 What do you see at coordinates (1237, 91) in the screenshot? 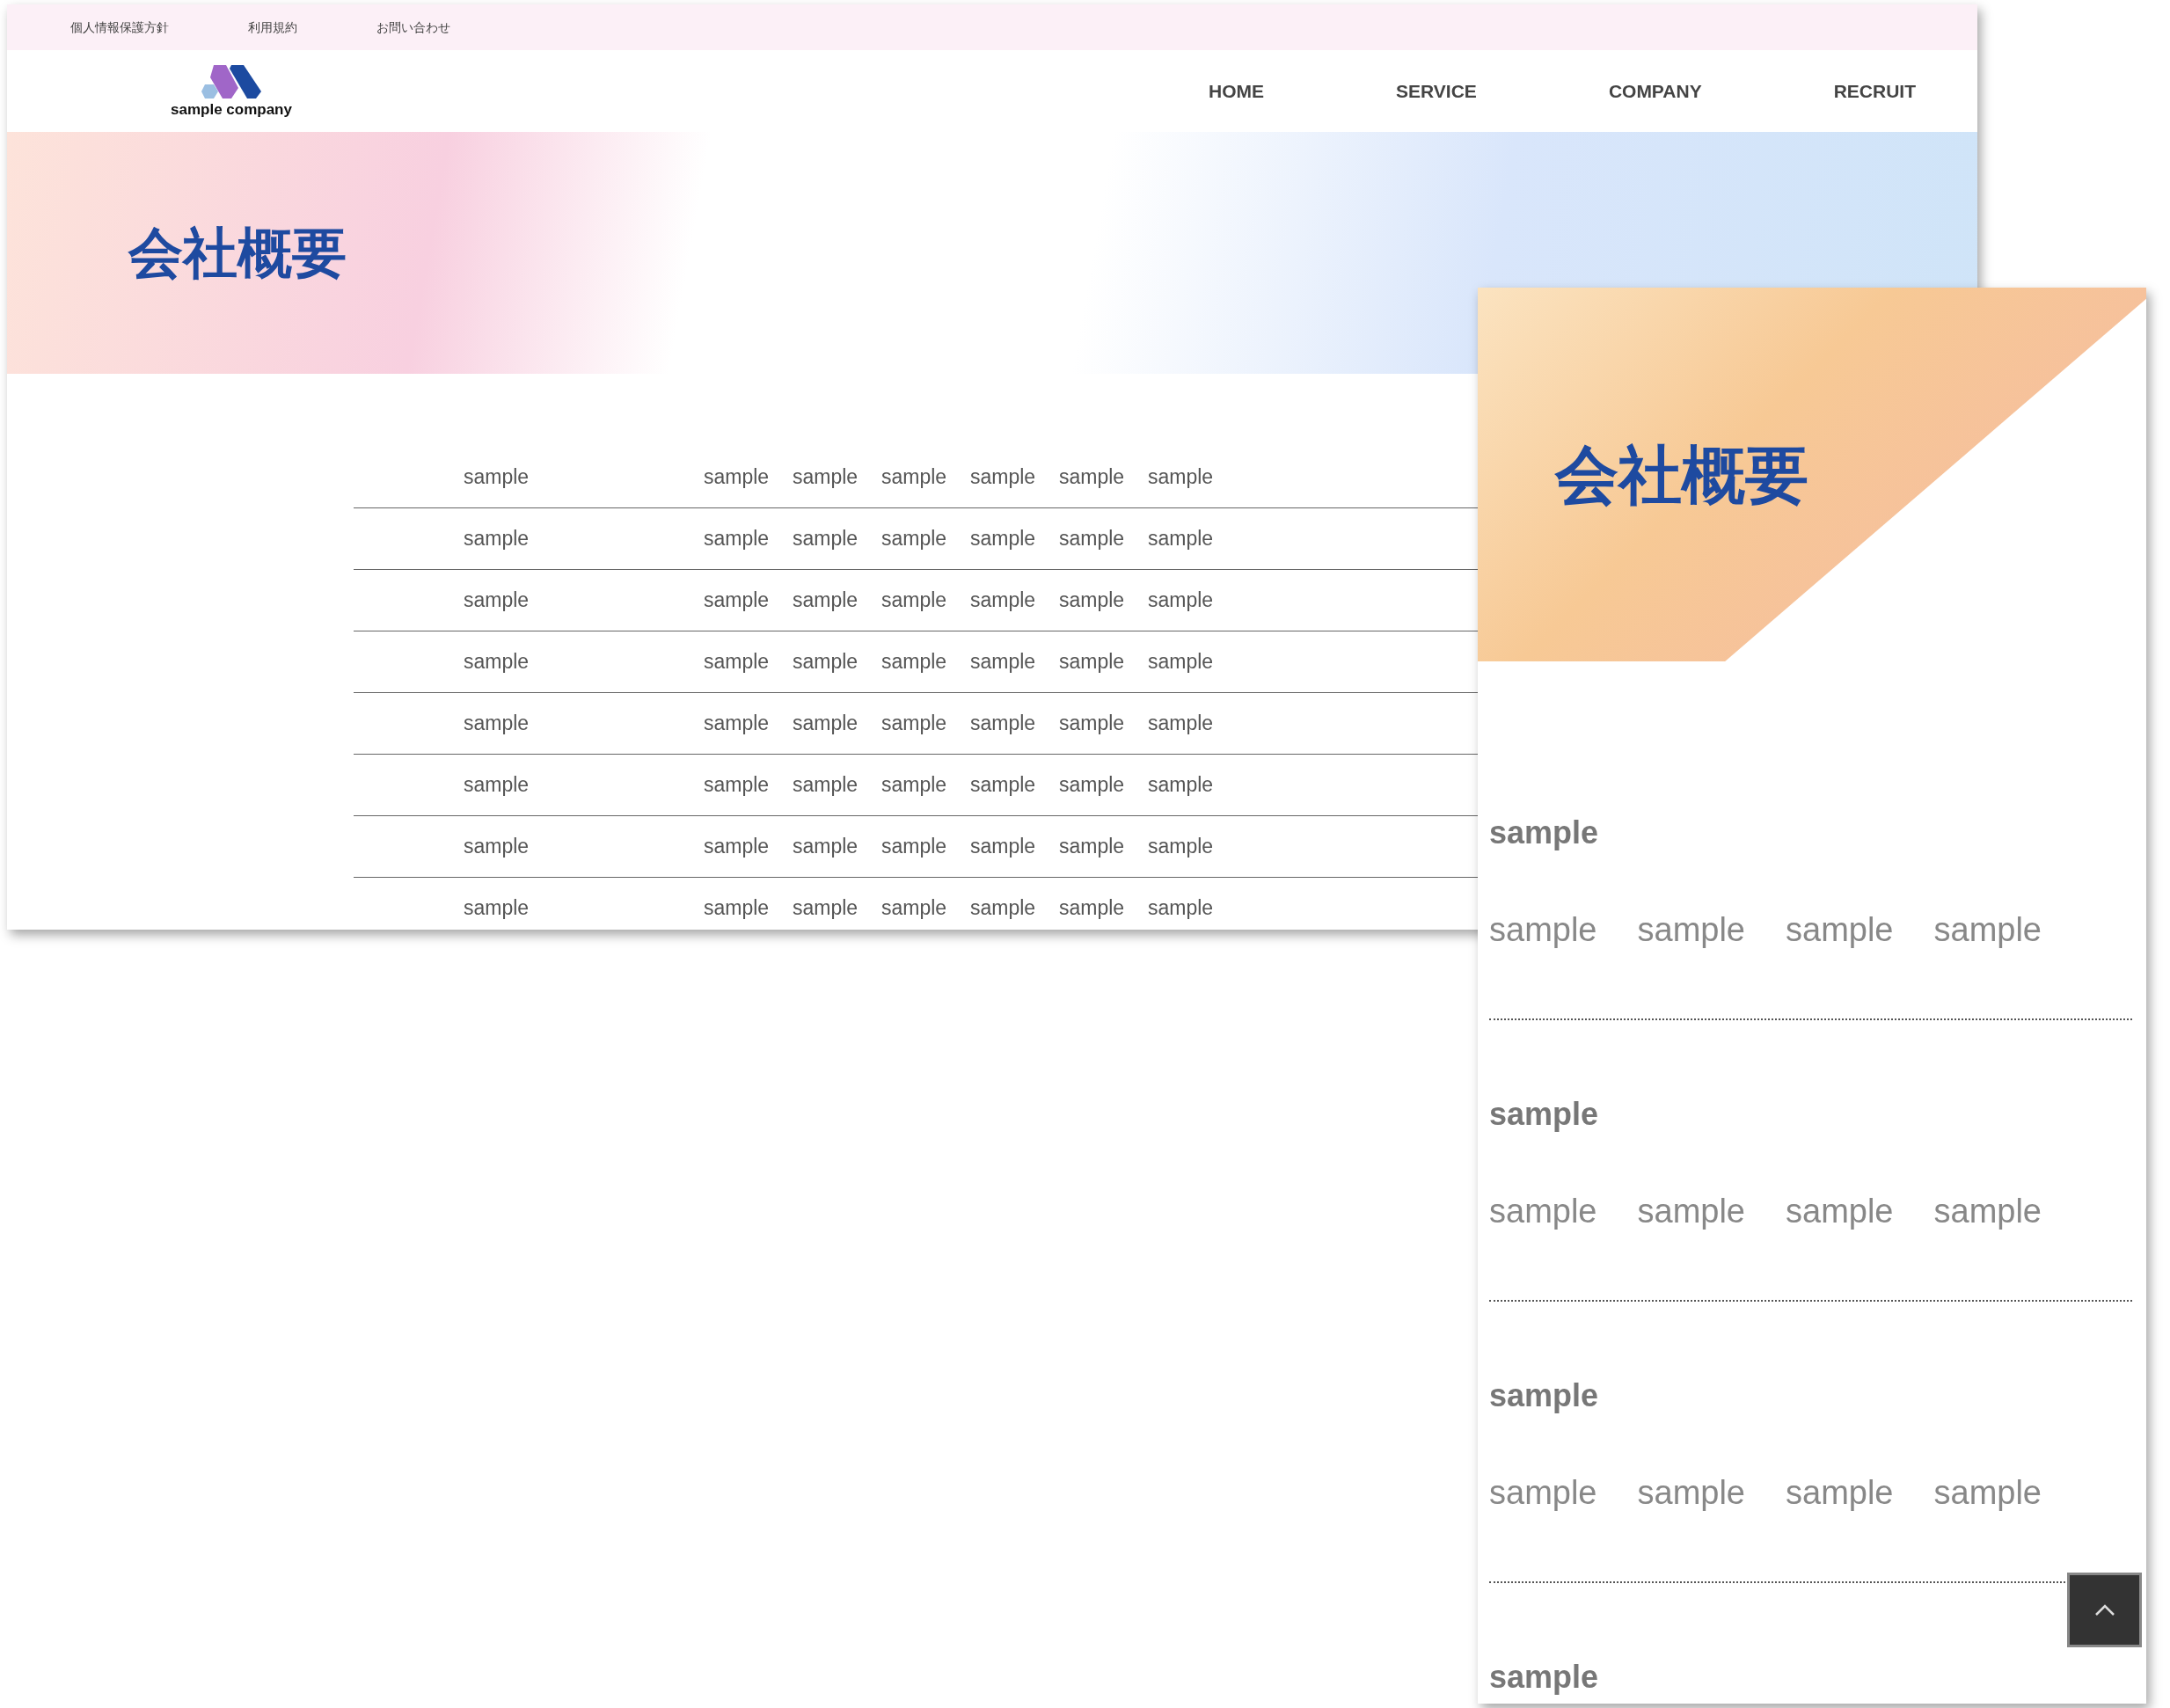
I see `nav-link: HOME` at bounding box center [1237, 91].